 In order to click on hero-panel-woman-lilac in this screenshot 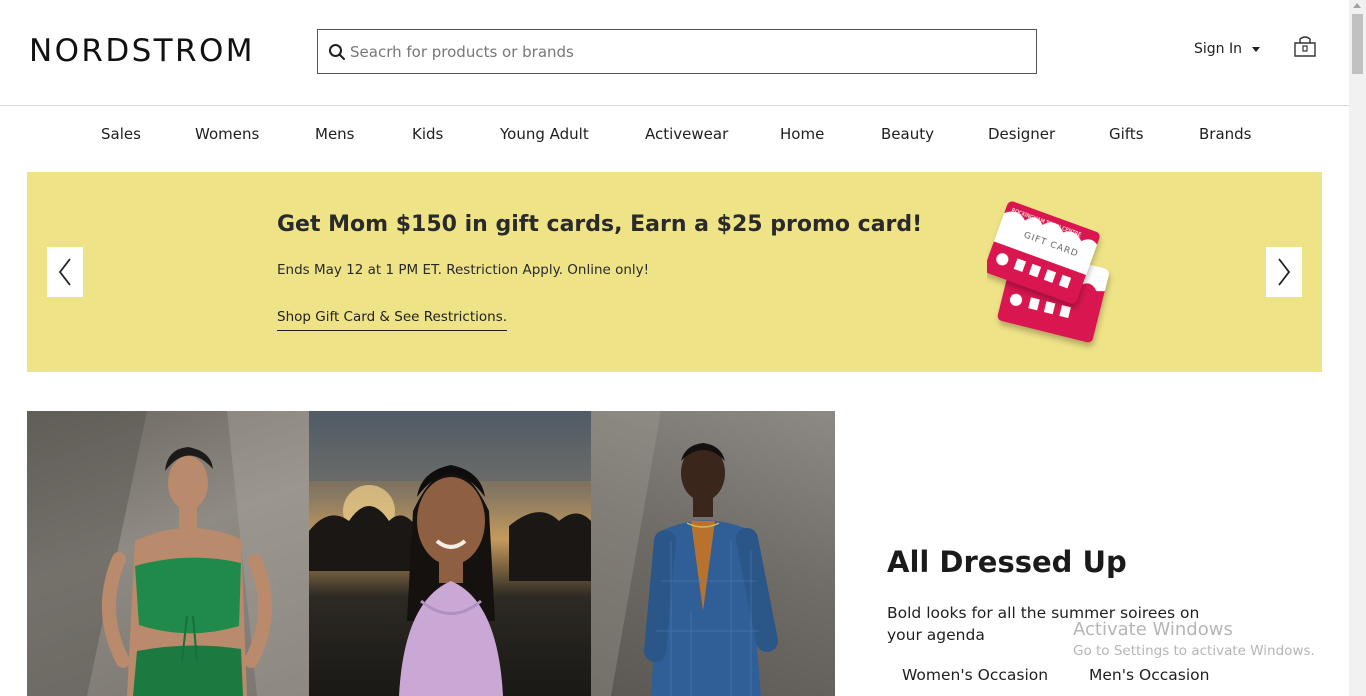, I will do `click(450, 553)`.